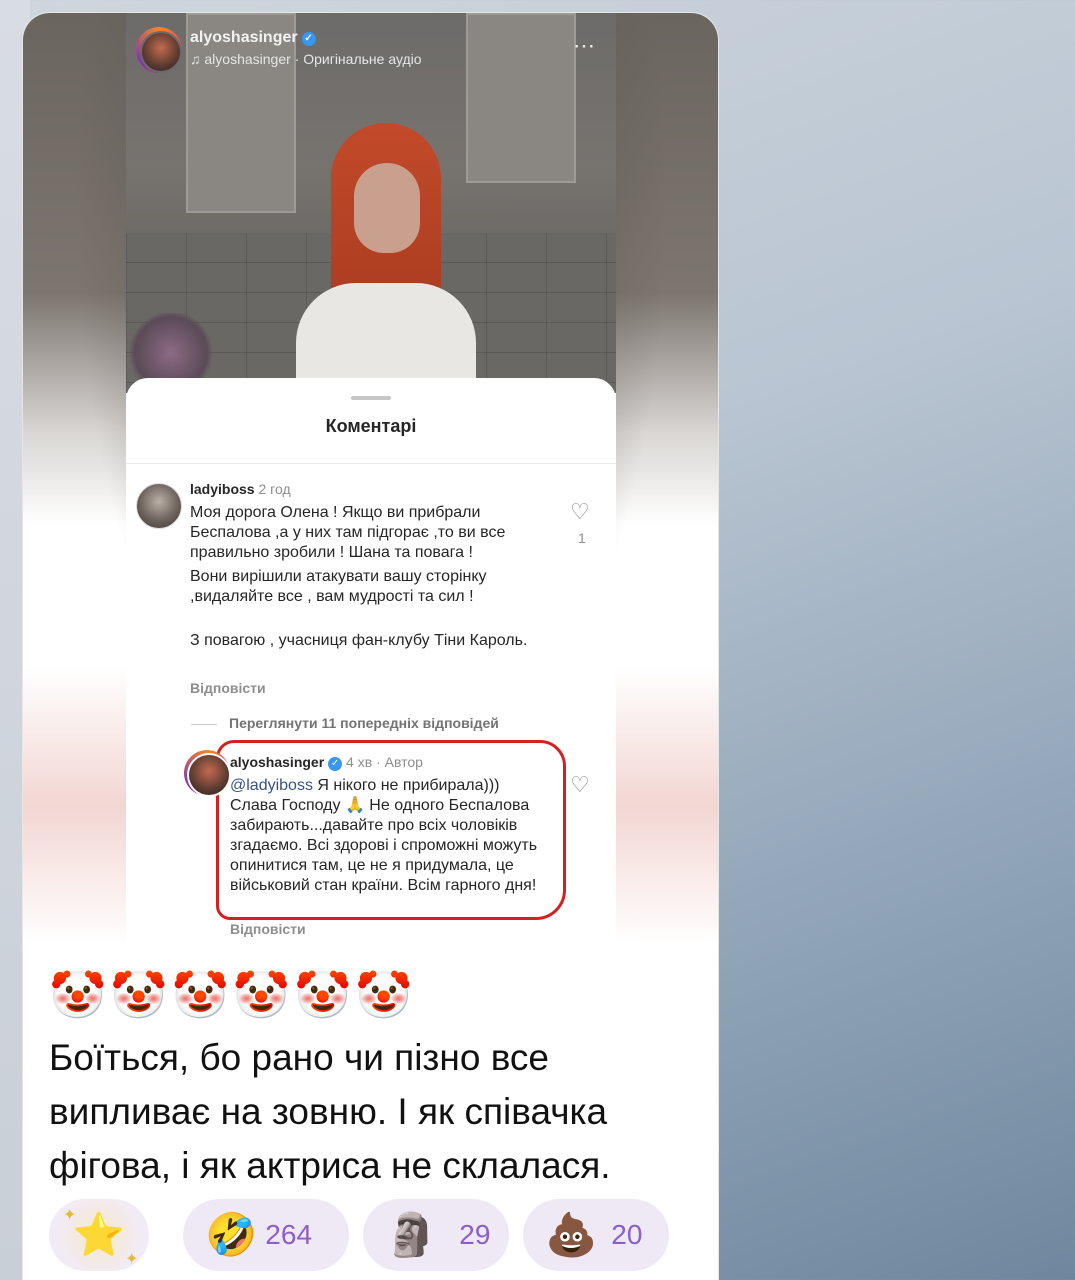 The width and height of the screenshot is (1075, 1280). What do you see at coordinates (371, 398) in the screenshot?
I see `sheet-handle` at bounding box center [371, 398].